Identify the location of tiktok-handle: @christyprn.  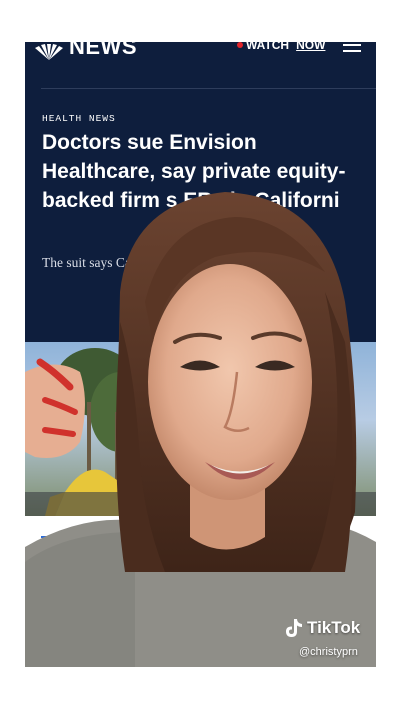
(328, 652).